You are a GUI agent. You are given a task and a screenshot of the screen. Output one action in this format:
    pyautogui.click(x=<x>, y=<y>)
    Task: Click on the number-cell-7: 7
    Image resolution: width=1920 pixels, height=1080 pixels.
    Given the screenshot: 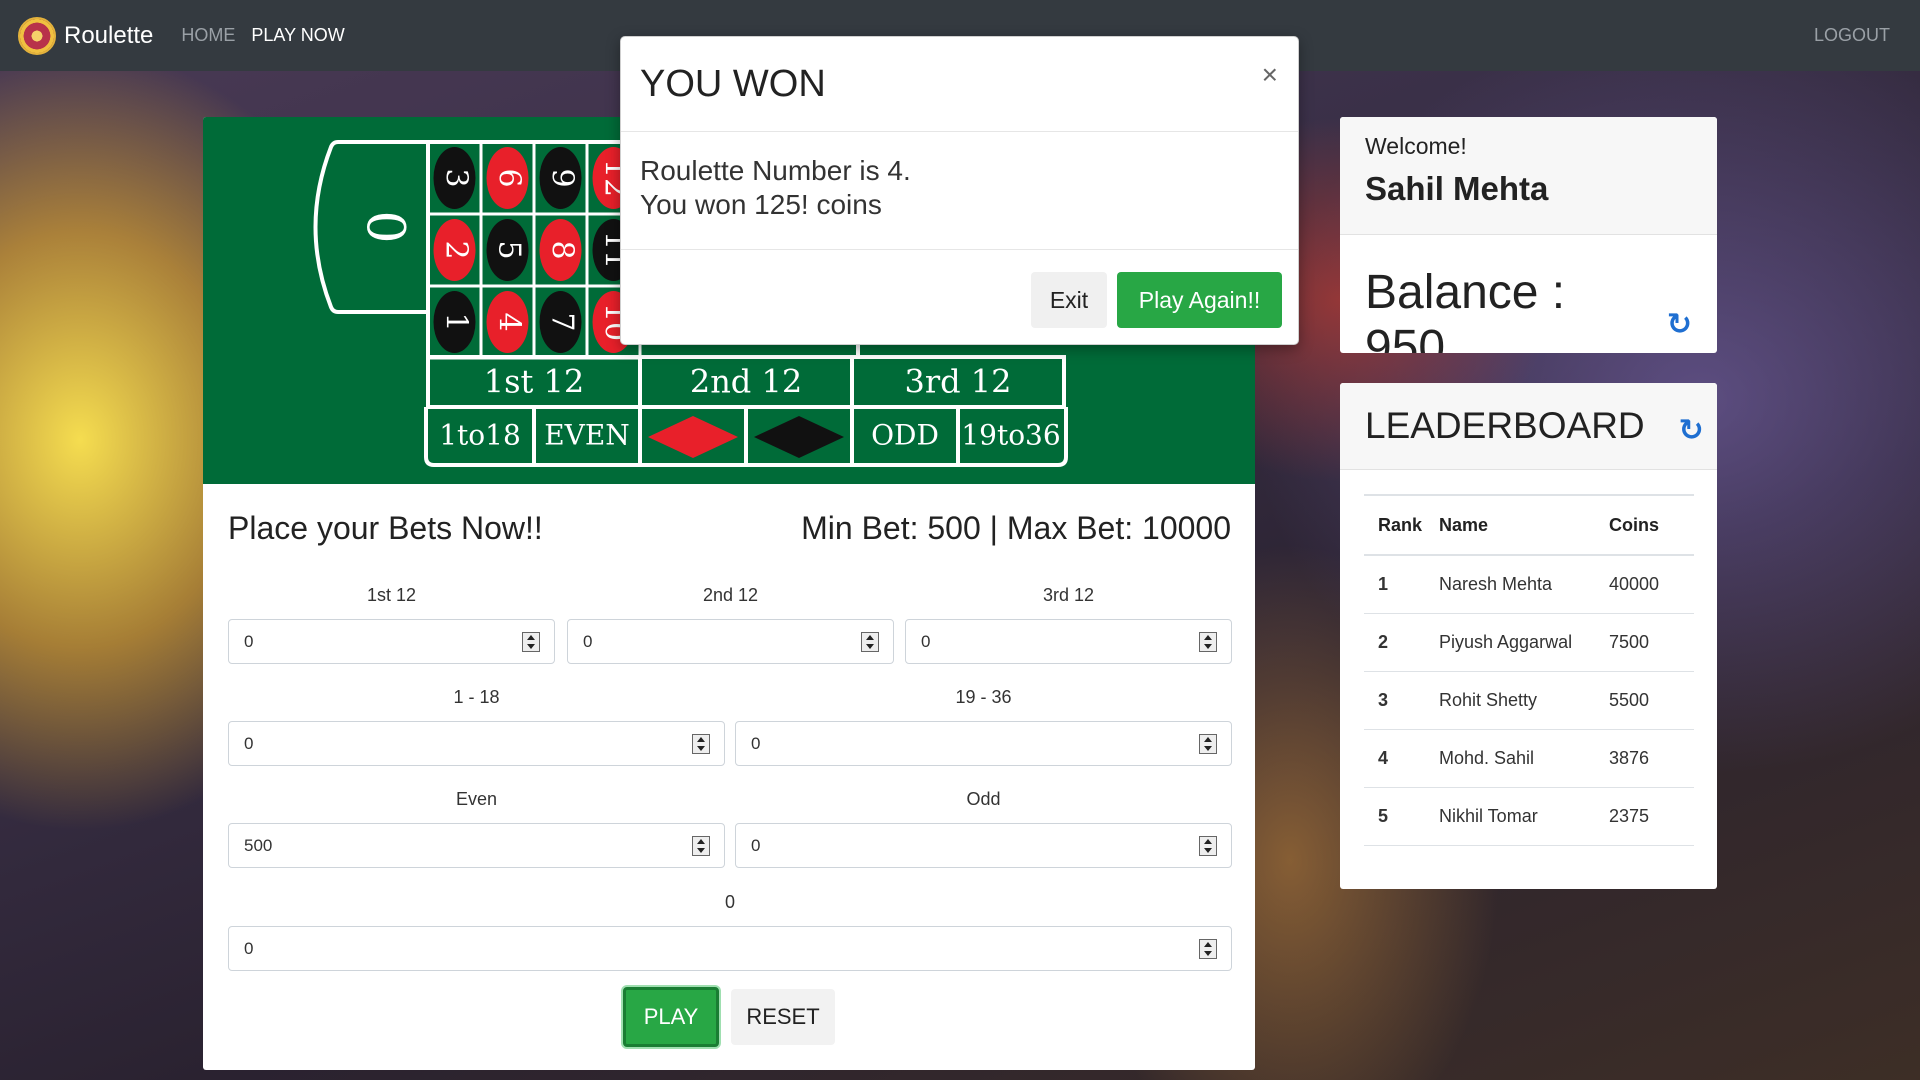 What is the action you would take?
    pyautogui.click(x=560, y=322)
    